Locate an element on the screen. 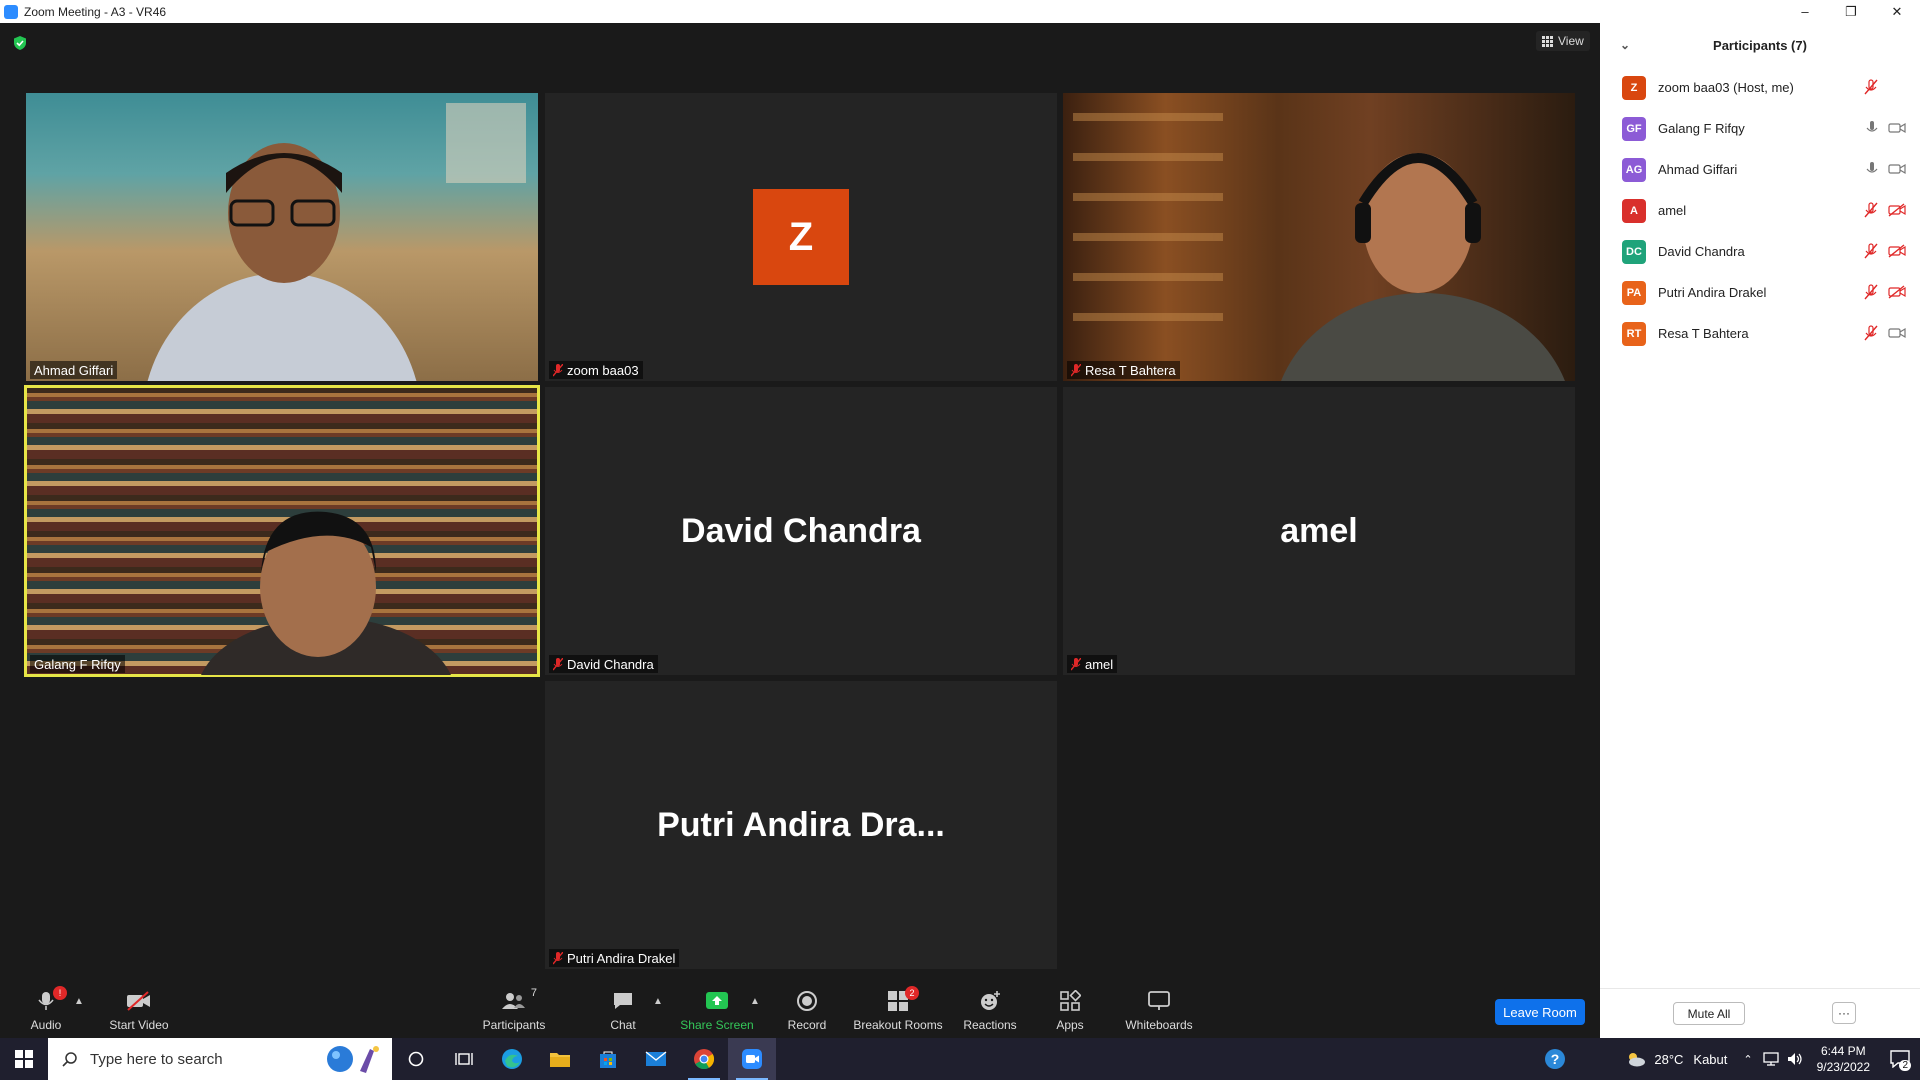  participant-row: Zzoom baa03 (Host, me) is located at coordinates (1760, 87).